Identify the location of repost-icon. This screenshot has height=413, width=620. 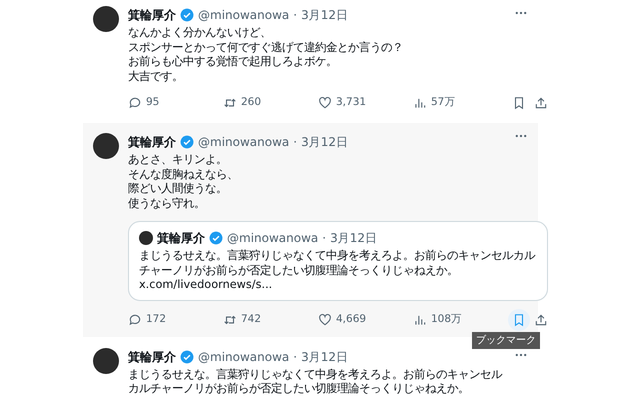
(230, 103).